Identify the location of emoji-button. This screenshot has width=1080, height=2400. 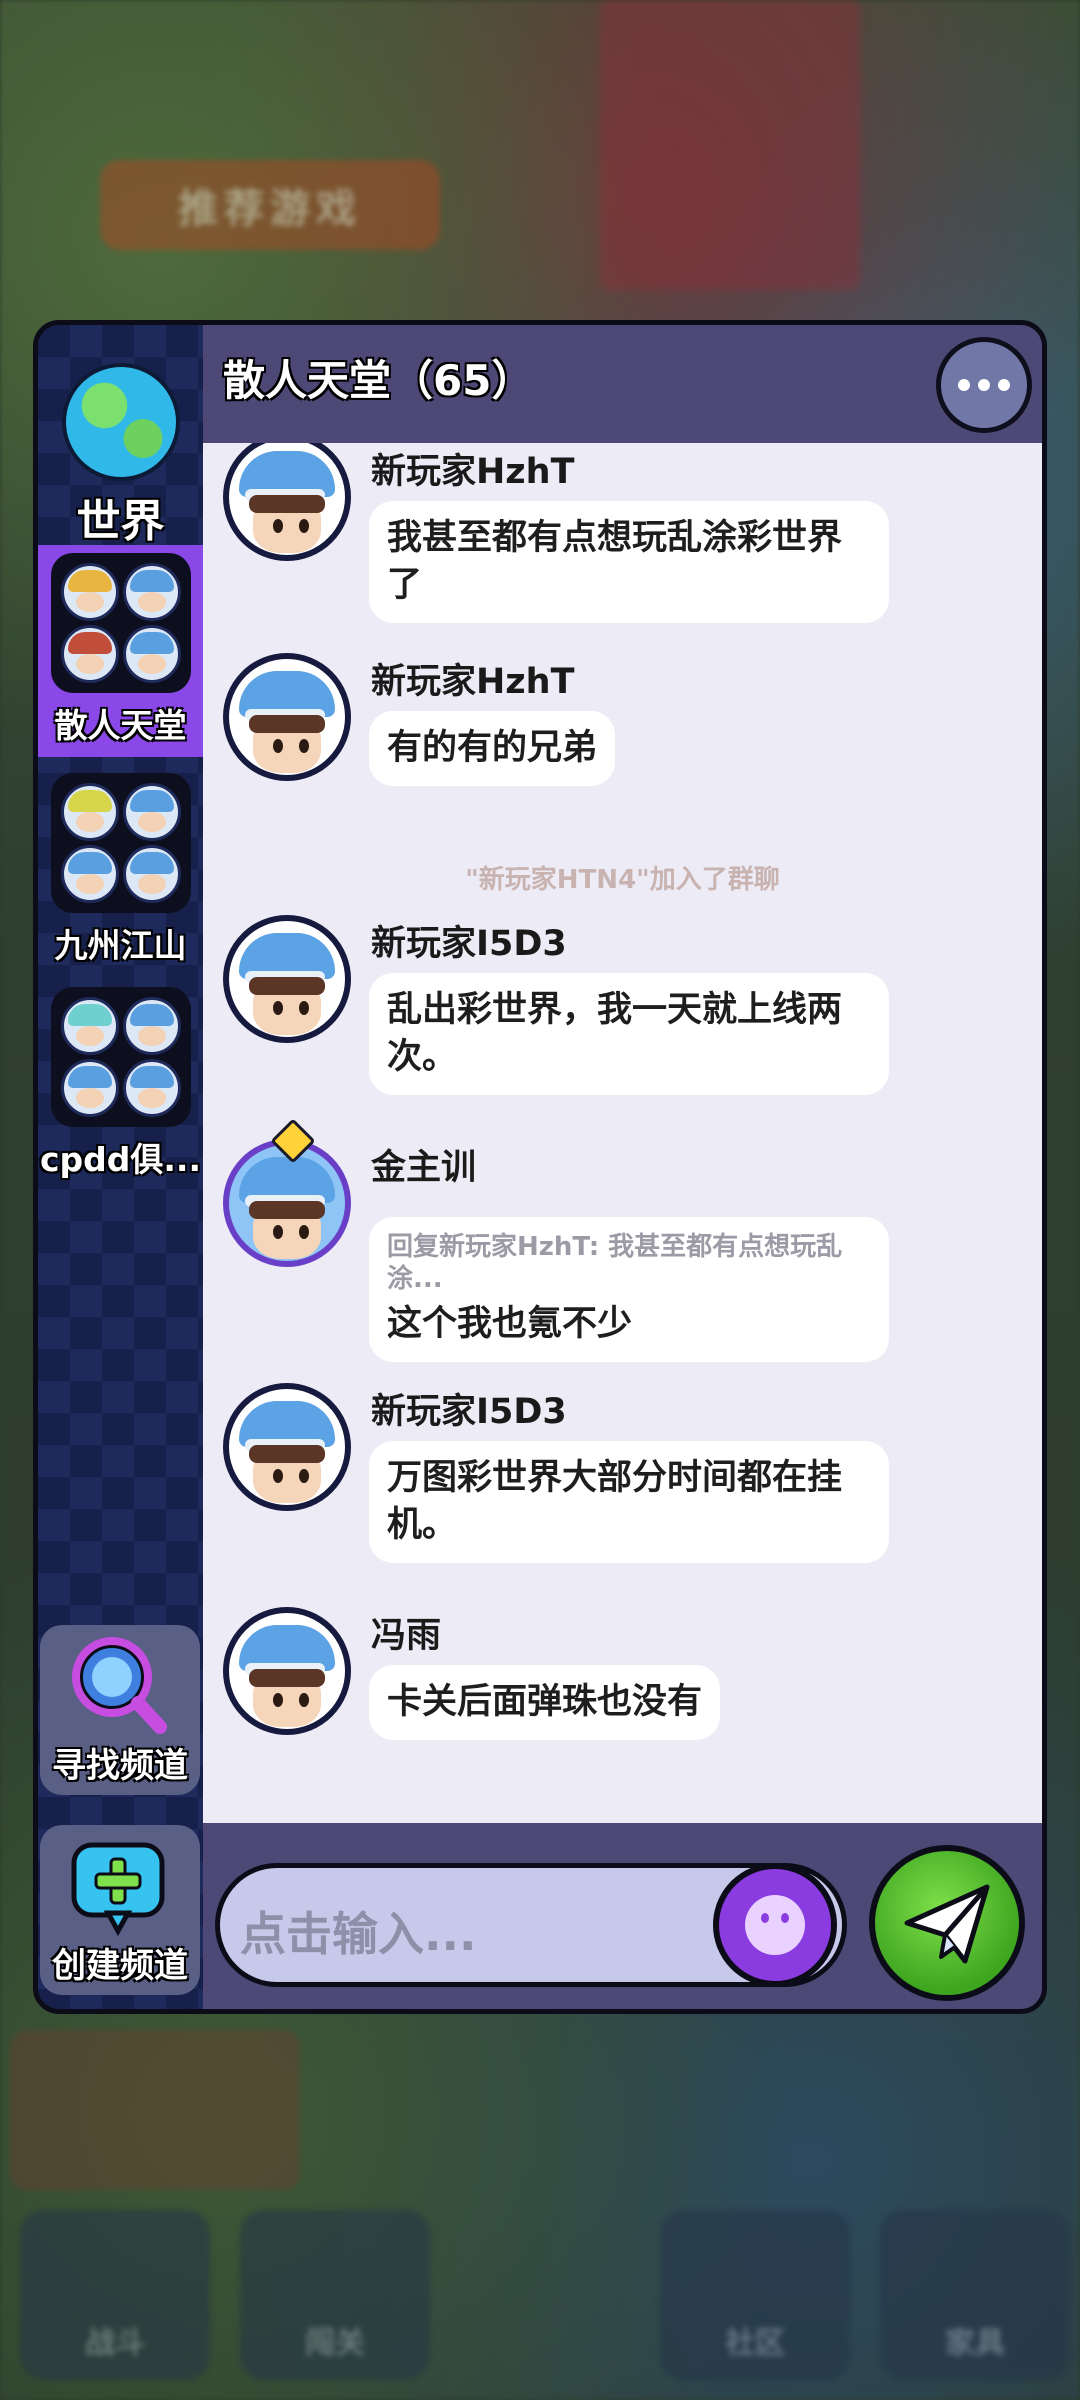
(775, 1925).